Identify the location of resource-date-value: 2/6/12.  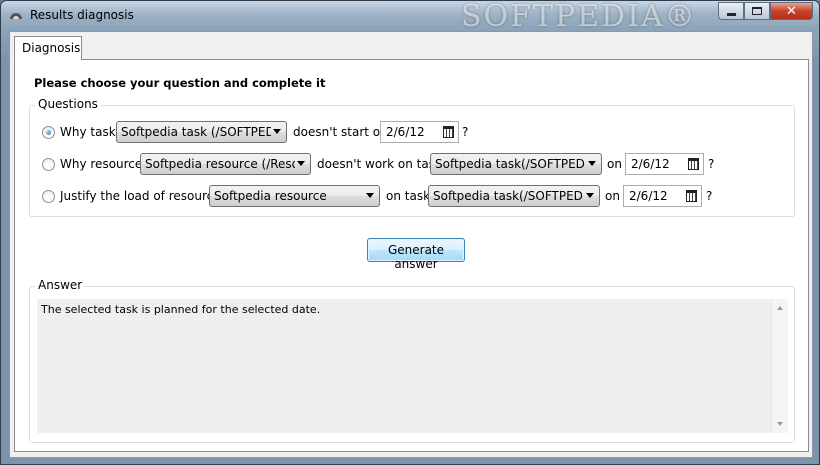
(650, 164).